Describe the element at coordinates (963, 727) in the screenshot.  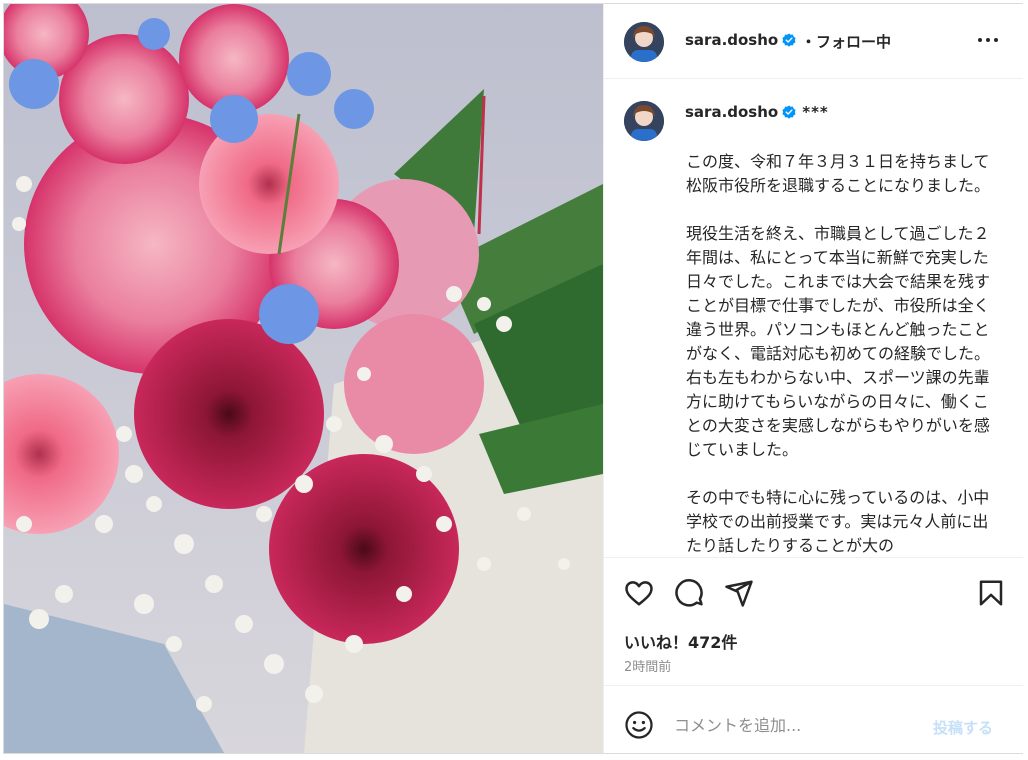
I see `post-comment-button: 投稿する` at that location.